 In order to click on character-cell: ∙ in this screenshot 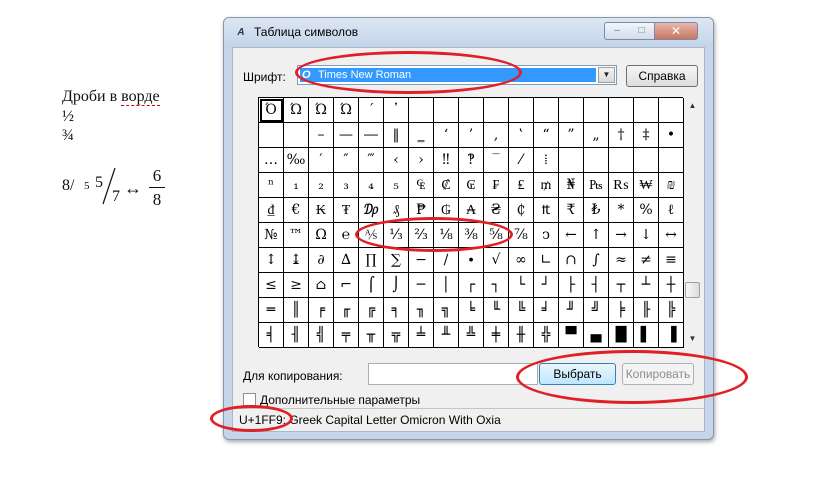, I will do `click(471, 260)`.